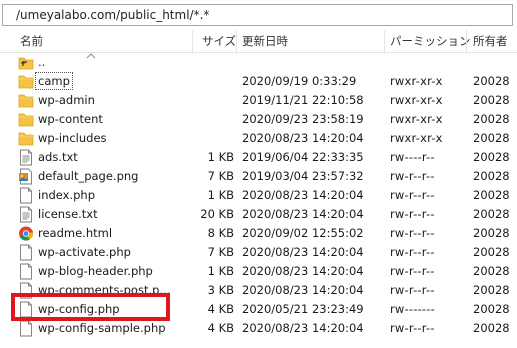 Image resolution: width=517 pixels, height=348 pixels. What do you see at coordinates (303, 100) in the screenshot?
I see `file-modified: 2019/11/21 22:10:58` at bounding box center [303, 100].